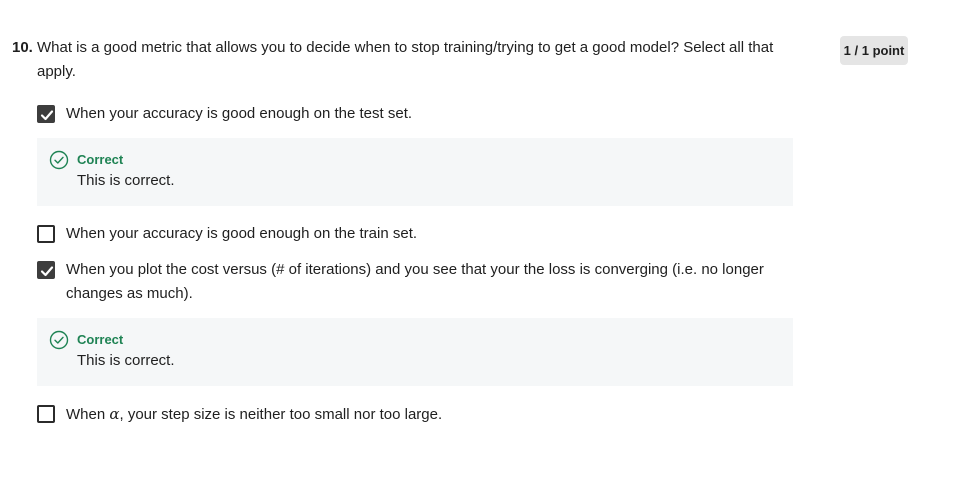  I want to click on option-label-prefix: When, so click(88, 414).